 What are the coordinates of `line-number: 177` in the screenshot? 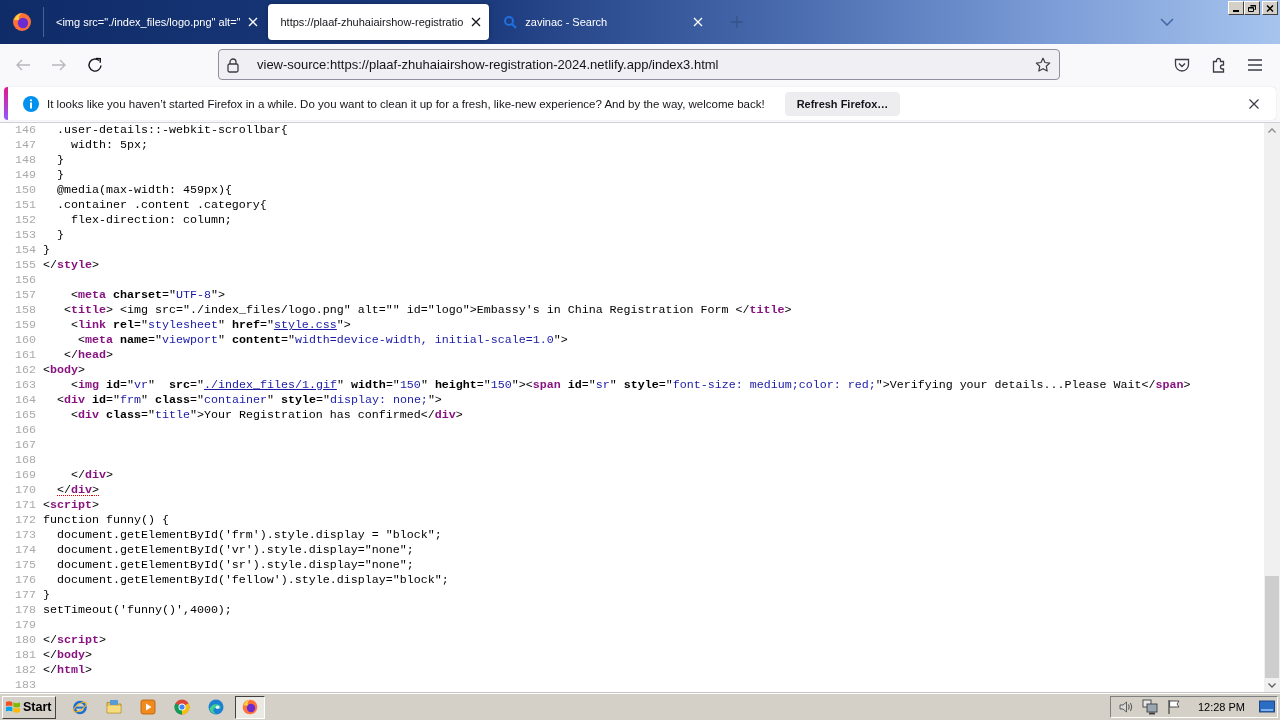 It's located at (25, 595).